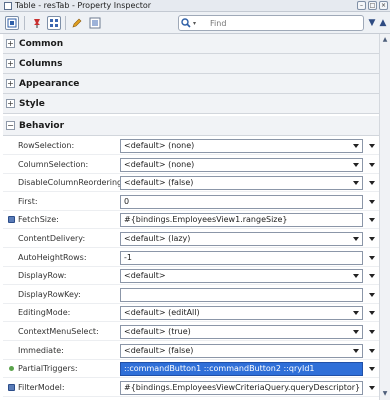 The width and height of the screenshot is (390, 400). What do you see at coordinates (241, 313) in the screenshot?
I see `property-select: <default> (editAll)` at bounding box center [241, 313].